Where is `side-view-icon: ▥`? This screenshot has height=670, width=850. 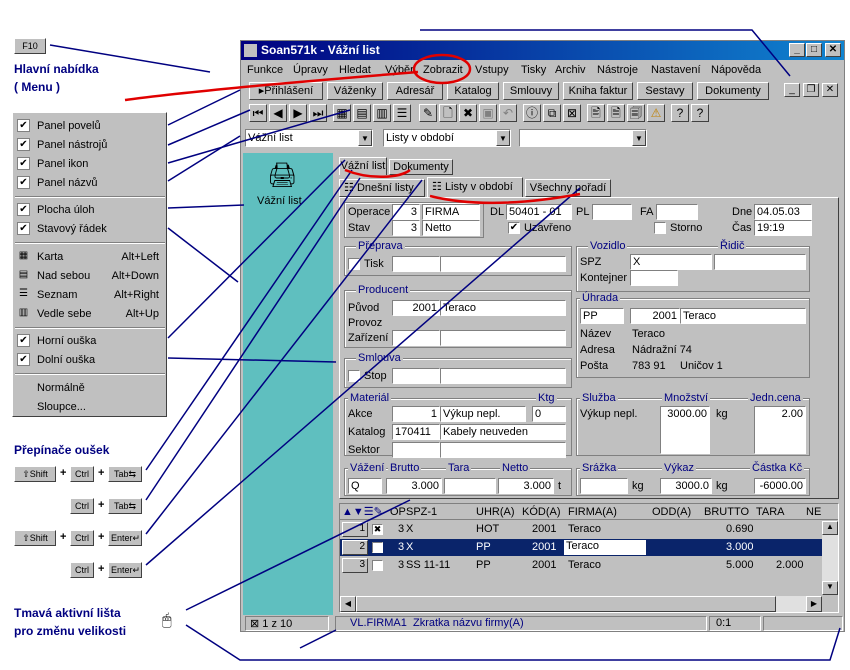 side-view-icon: ▥ is located at coordinates (382, 113).